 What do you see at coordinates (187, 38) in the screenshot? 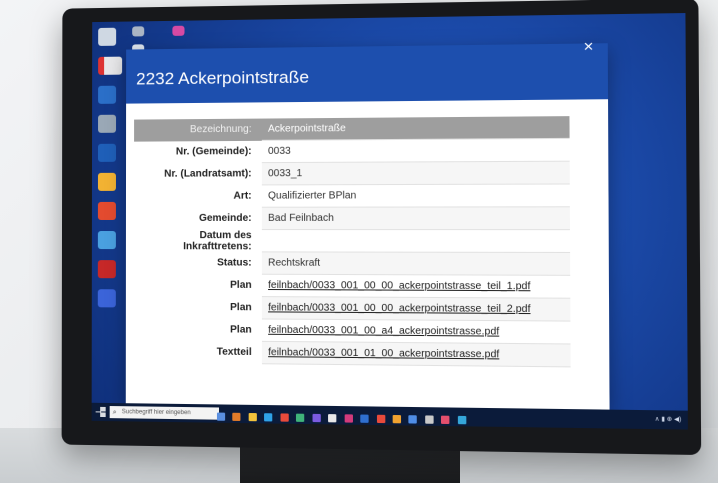
I see `top-desktop-icons` at bounding box center [187, 38].